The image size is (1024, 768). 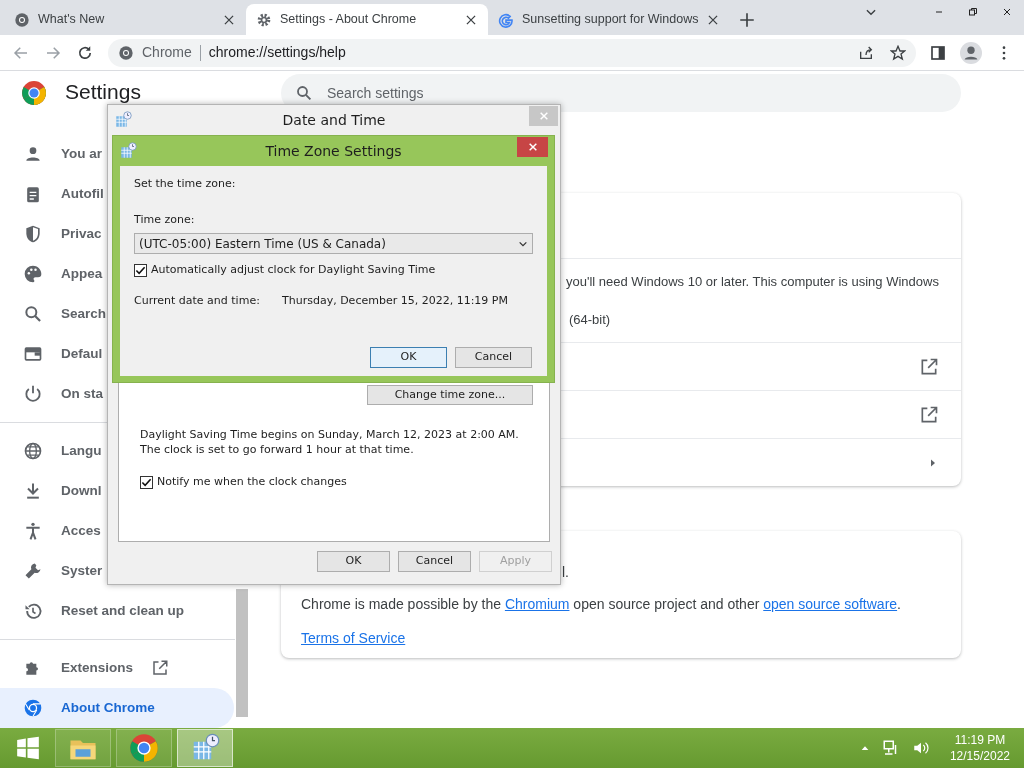 What do you see at coordinates (72, 20) in the screenshot?
I see `tab-title: What's New` at bounding box center [72, 20].